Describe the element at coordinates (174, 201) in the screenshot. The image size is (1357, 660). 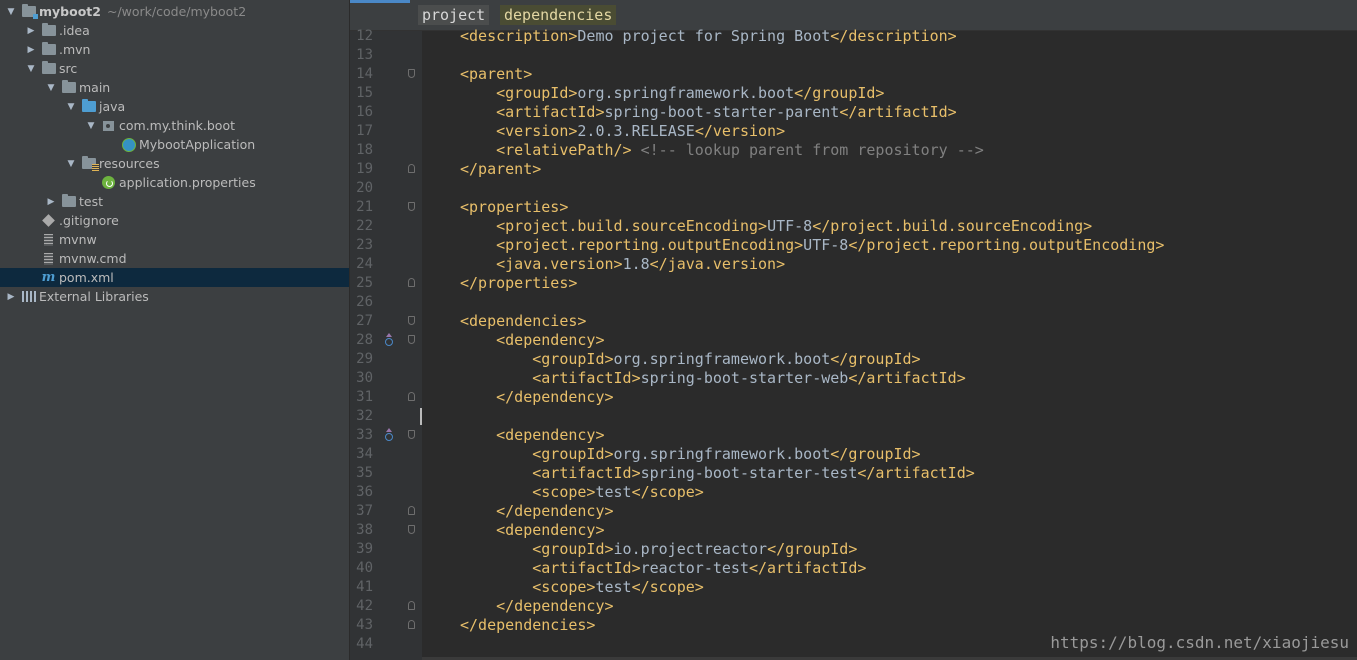
I see `tree-item-test: ▶ test` at that location.